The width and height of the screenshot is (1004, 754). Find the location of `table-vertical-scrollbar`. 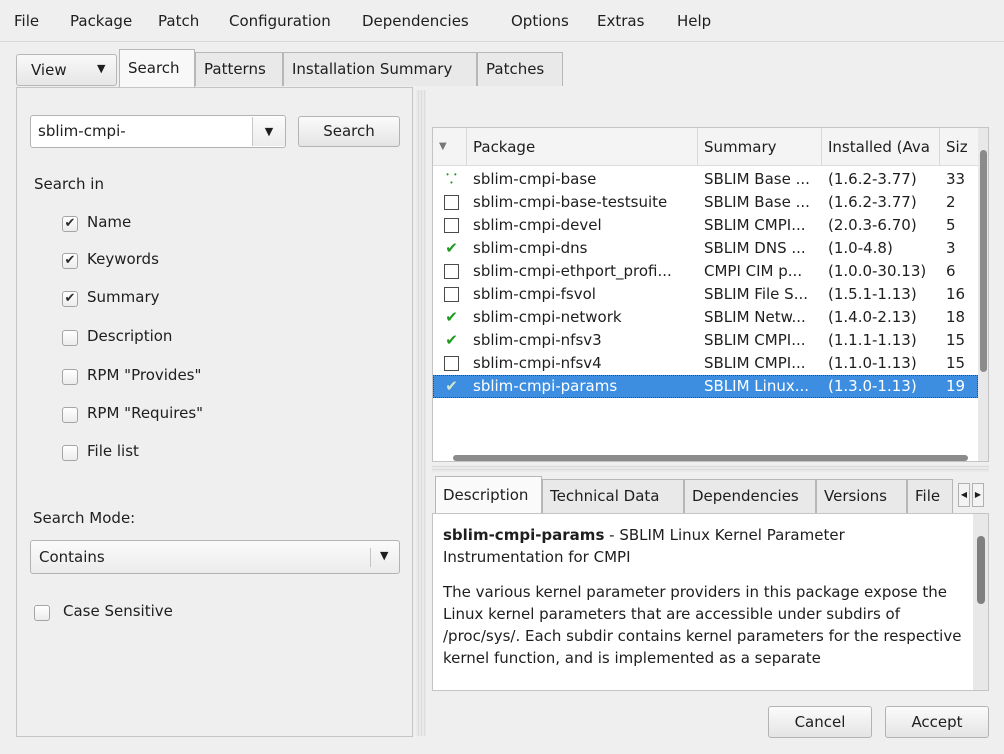

table-vertical-scrollbar is located at coordinates (983, 294).